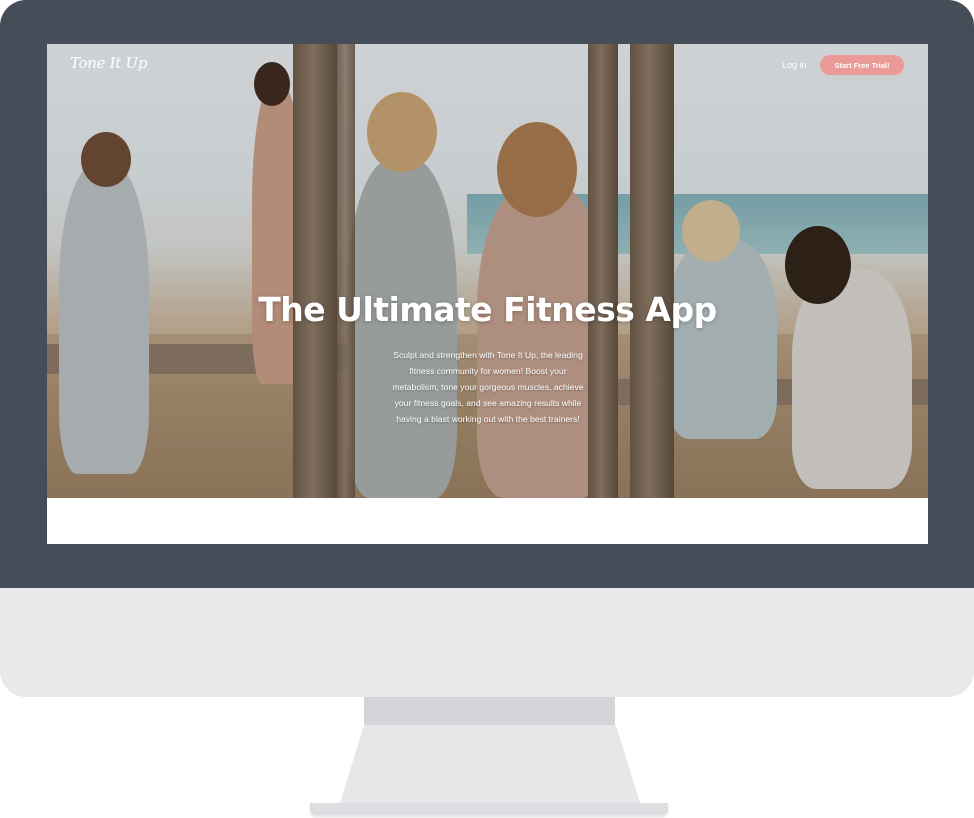 This screenshot has height=818, width=974. I want to click on start-free-trial-button: Start Free Trial!, so click(862, 65).